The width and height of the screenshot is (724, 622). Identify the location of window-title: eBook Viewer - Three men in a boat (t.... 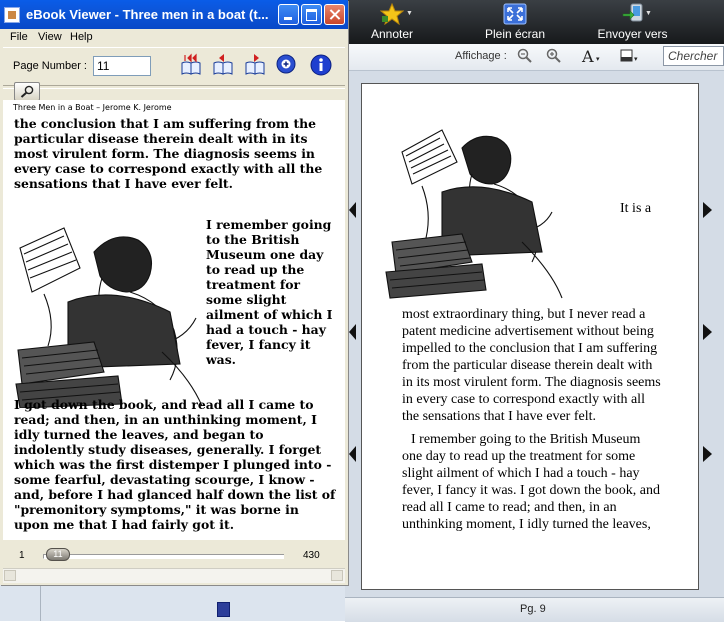
(147, 14).